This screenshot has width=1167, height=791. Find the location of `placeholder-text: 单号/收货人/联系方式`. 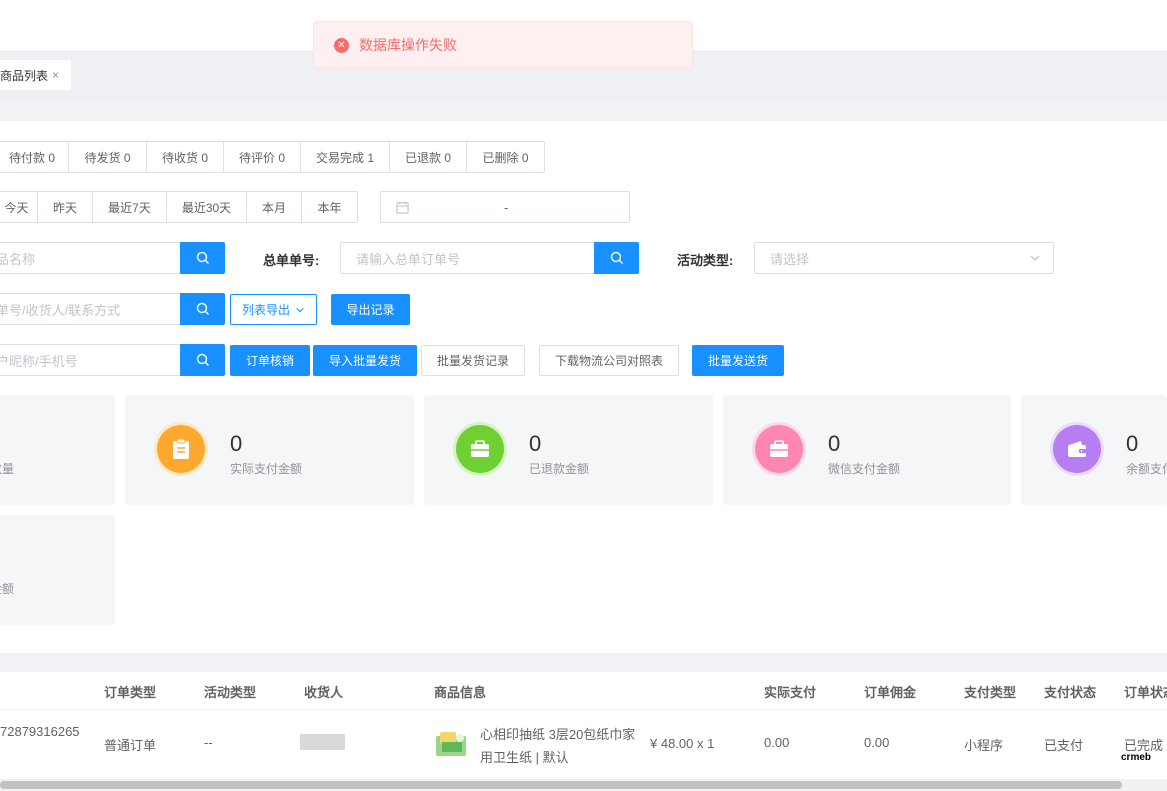

placeholder-text: 单号/收货人/联系方式 is located at coordinates (60, 310).